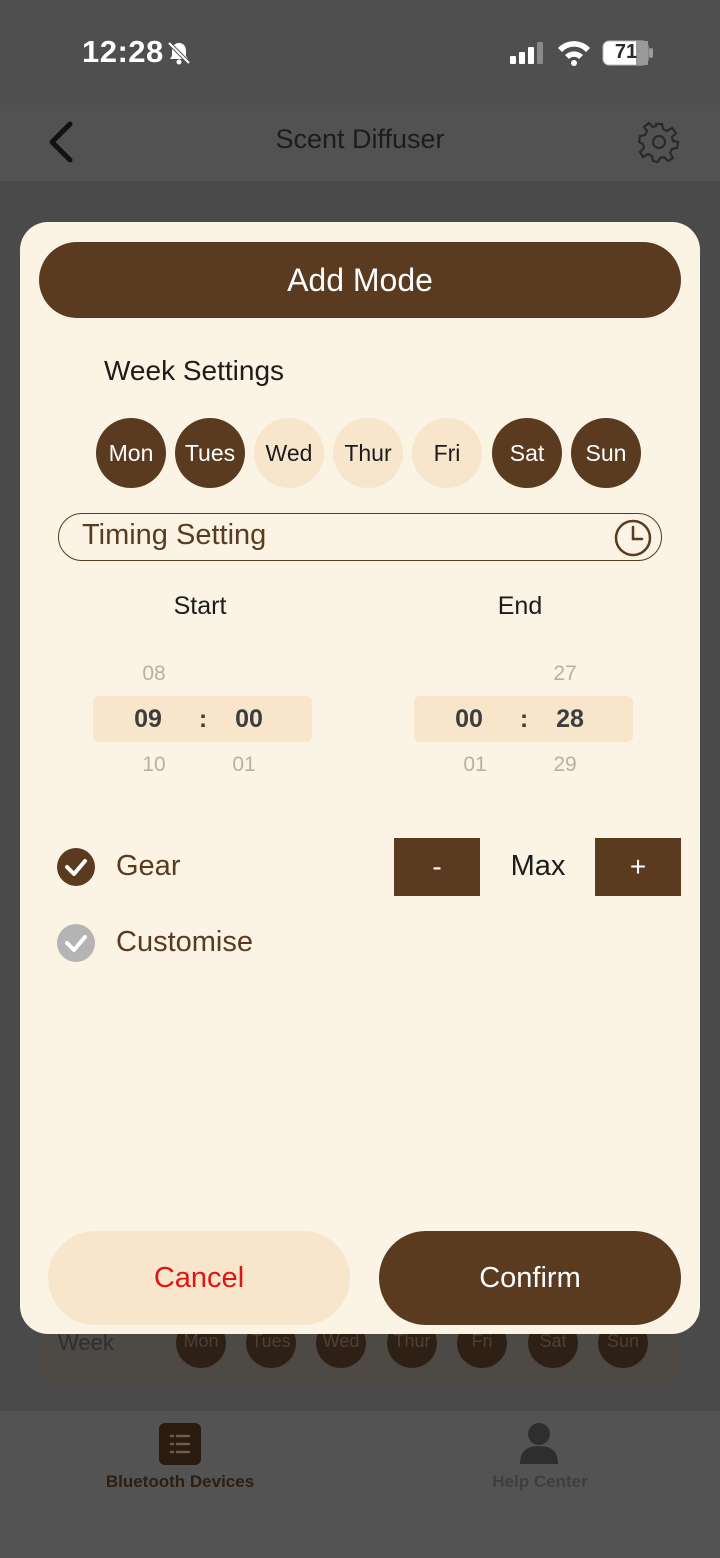 The width and height of the screenshot is (720, 1558). What do you see at coordinates (244, 765) in the screenshot?
I see `start-minute-next: 01` at bounding box center [244, 765].